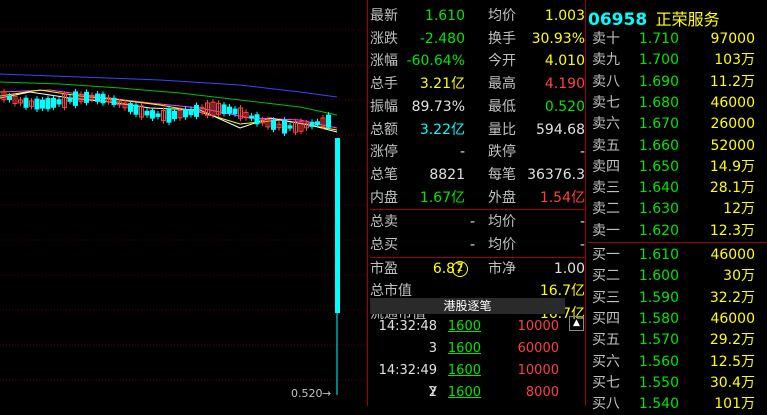 The width and height of the screenshot is (767, 415). I want to click on level-volume: 28.1万, so click(732, 188).